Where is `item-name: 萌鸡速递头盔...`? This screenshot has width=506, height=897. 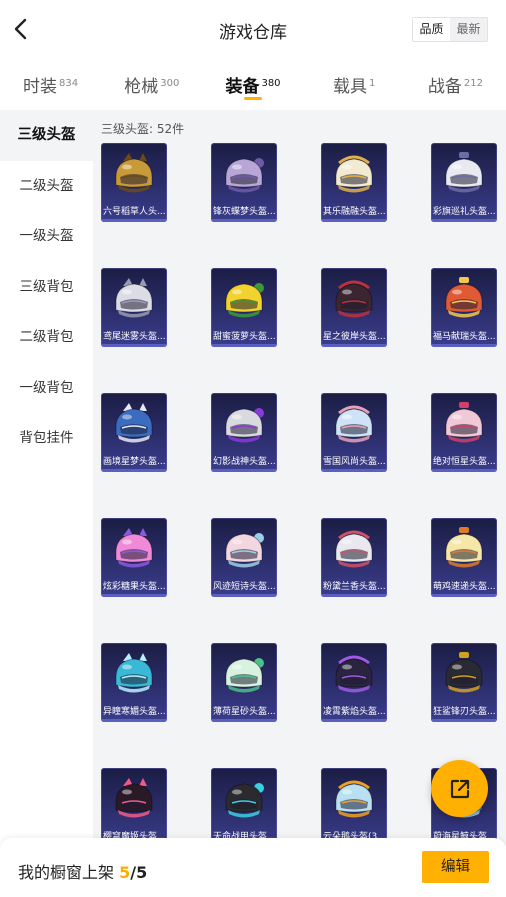
item-name: 萌鸡速递头盔... is located at coordinates (464, 587).